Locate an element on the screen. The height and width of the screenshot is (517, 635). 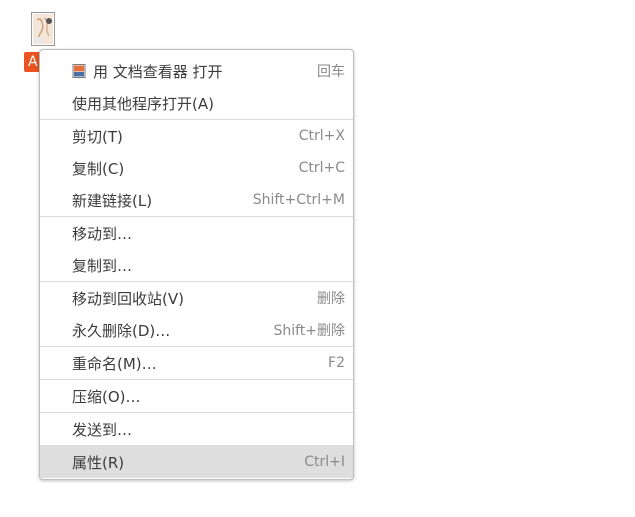
menu-item-label: 使用其他程序打开(A) is located at coordinates (143, 103).